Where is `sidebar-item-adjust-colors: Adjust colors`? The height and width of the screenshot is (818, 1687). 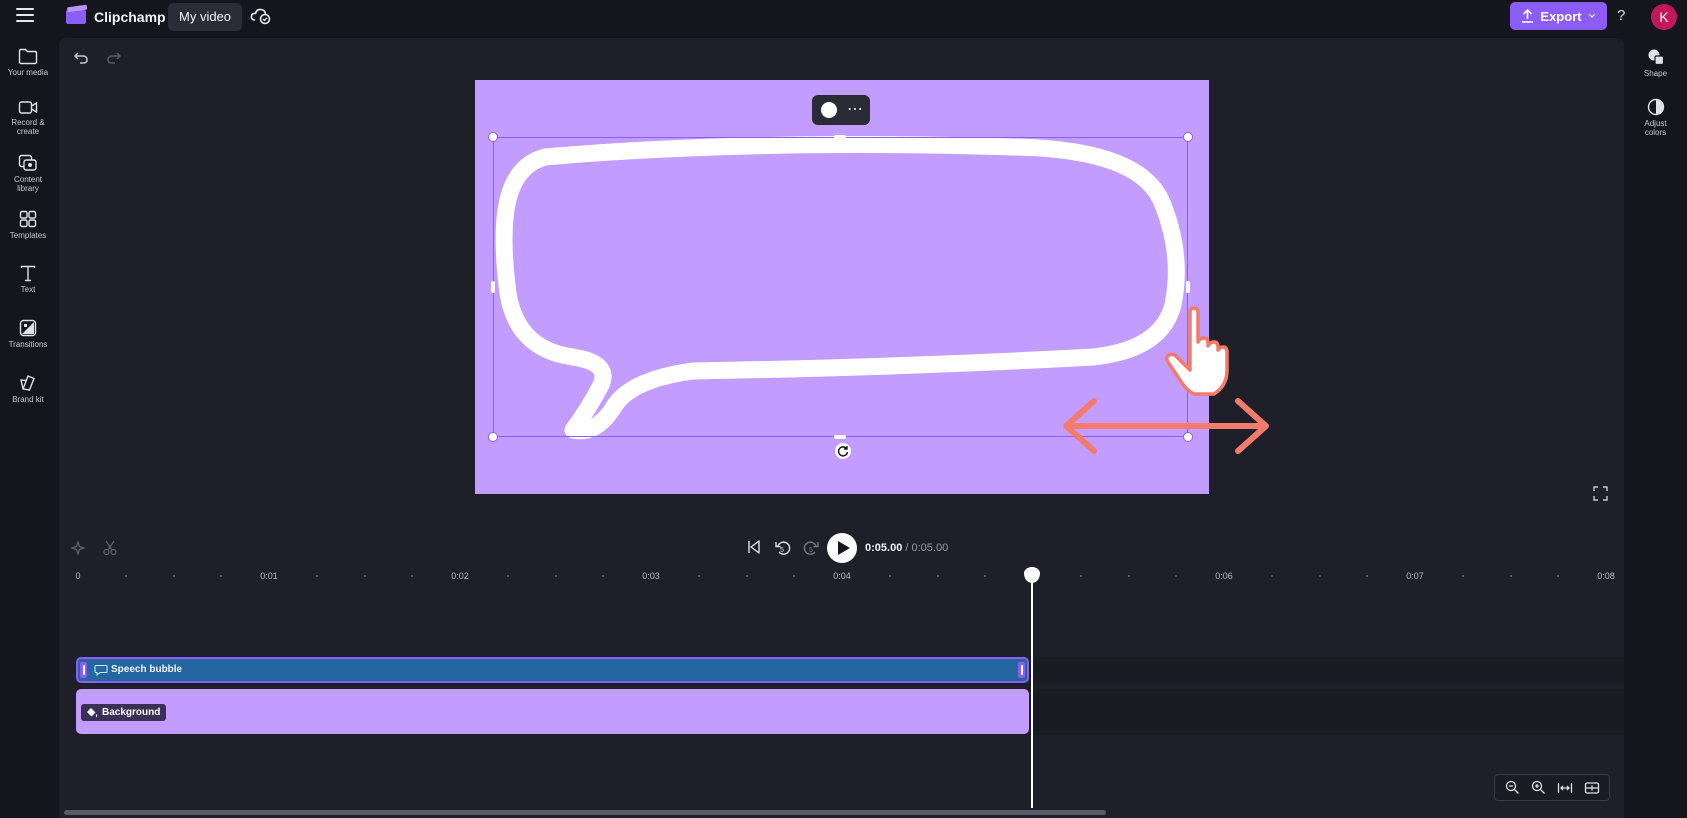 sidebar-item-adjust-colors: Adjust colors is located at coordinates (1655, 117).